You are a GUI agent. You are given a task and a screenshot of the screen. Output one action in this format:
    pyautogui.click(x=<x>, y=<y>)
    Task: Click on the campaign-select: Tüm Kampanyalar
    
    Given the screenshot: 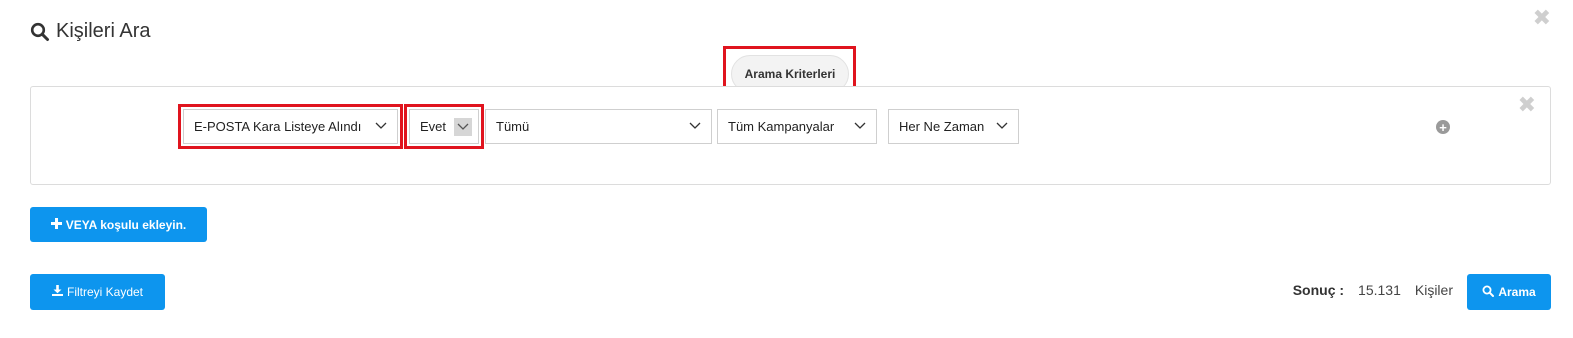 What is the action you would take?
    pyautogui.click(x=797, y=126)
    